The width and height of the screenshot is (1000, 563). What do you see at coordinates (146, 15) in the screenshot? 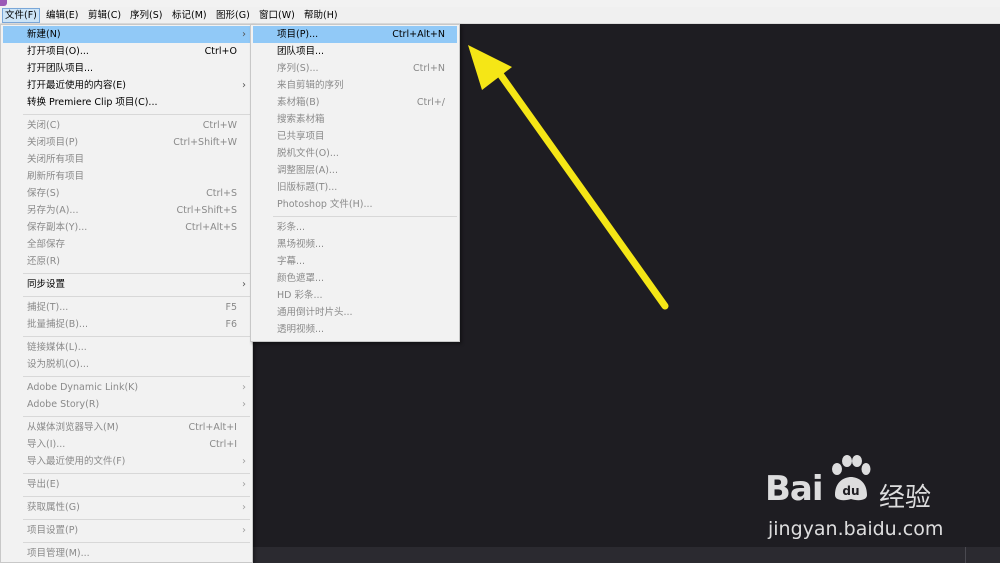
I see `menu-sequence: 序列(S)` at bounding box center [146, 15].